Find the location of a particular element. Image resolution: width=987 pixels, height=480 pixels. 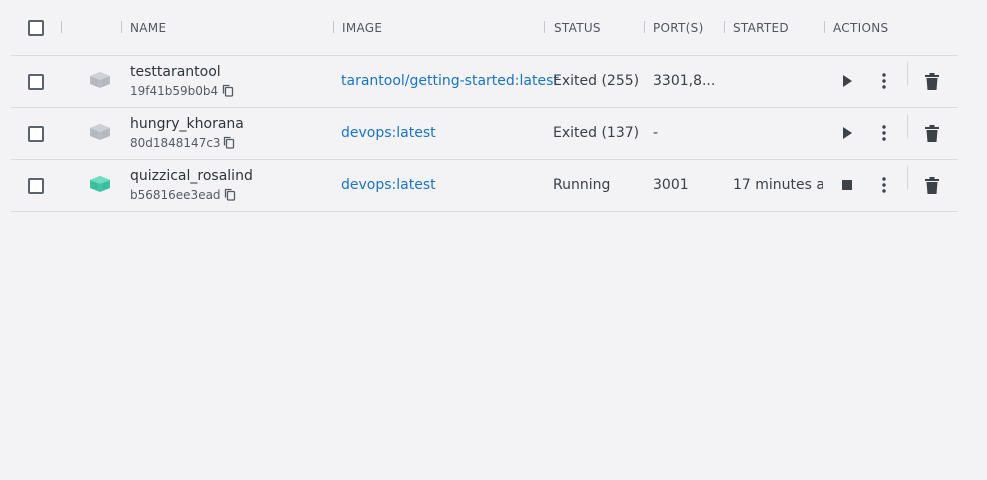

container-name: testtarantool is located at coordinates (175, 72).